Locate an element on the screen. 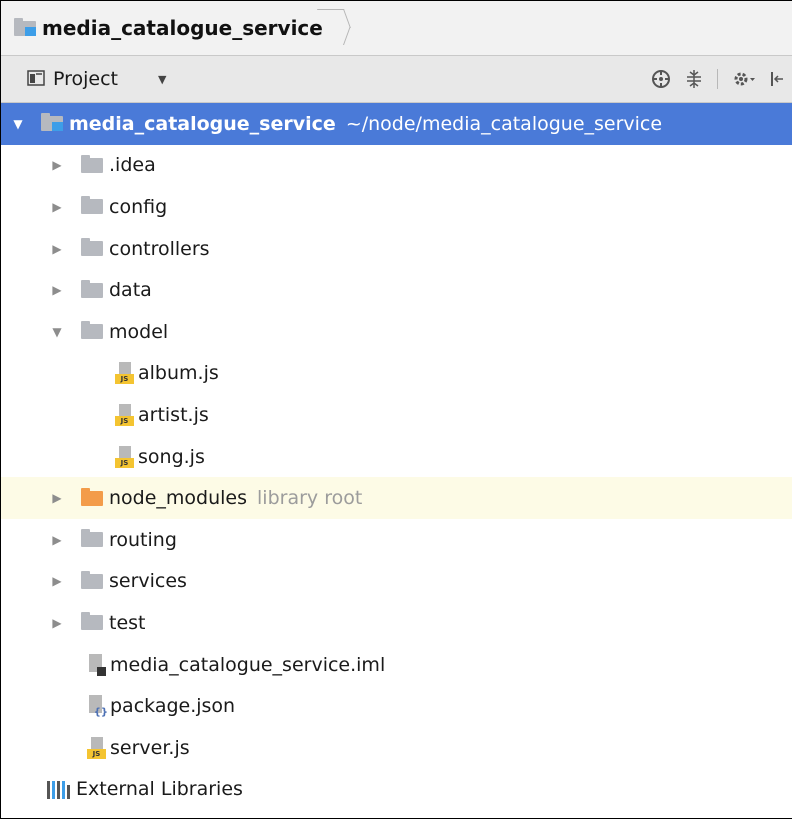 Image resolution: width=793 pixels, height=819 pixels. hide-panel-icon is located at coordinates (777, 79).